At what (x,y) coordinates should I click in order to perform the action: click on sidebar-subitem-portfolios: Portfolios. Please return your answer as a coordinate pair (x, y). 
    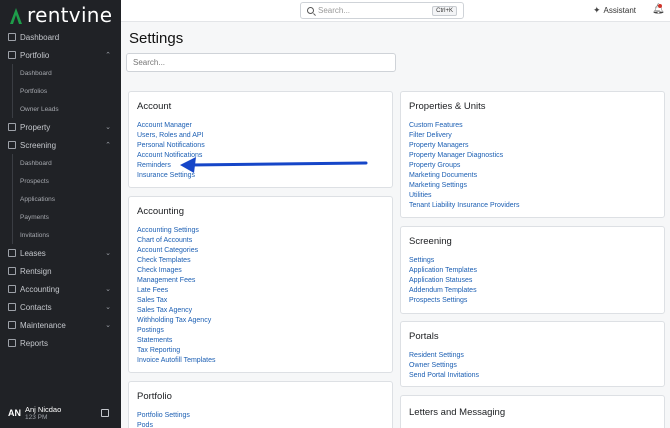
    Looking at the image, I should click on (60, 91).